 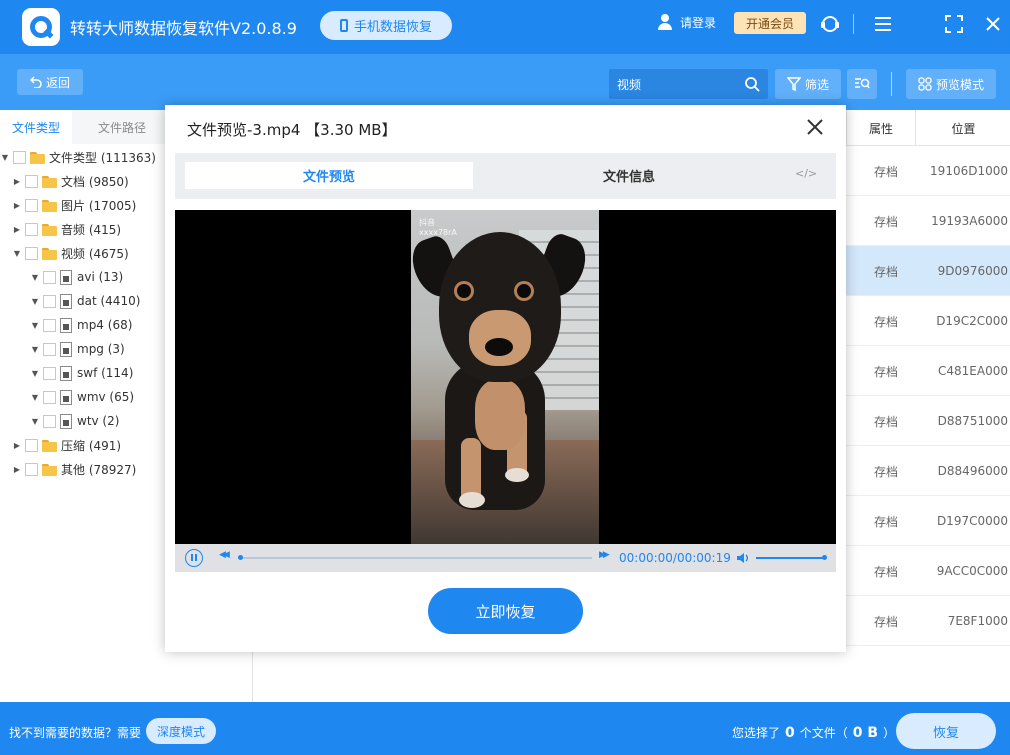 What do you see at coordinates (517, 475) in the screenshot?
I see `puppy-paw` at bounding box center [517, 475].